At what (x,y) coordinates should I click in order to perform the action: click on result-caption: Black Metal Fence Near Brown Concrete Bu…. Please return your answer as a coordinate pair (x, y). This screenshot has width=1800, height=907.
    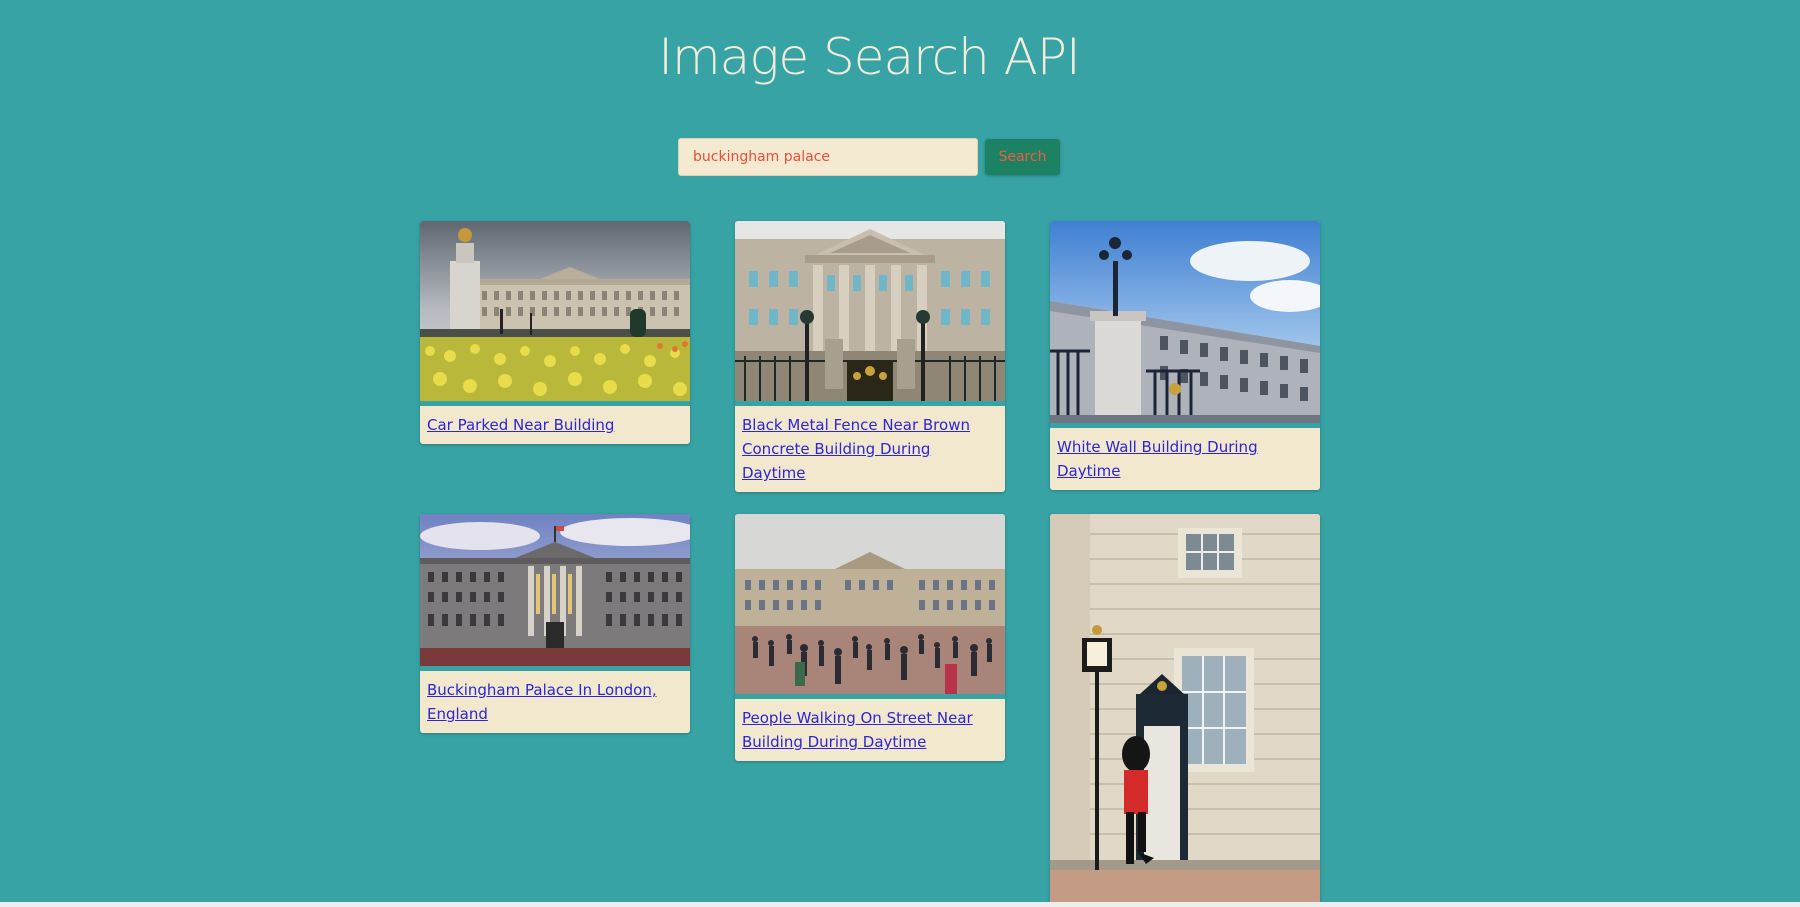
    Looking at the image, I should click on (870, 449).